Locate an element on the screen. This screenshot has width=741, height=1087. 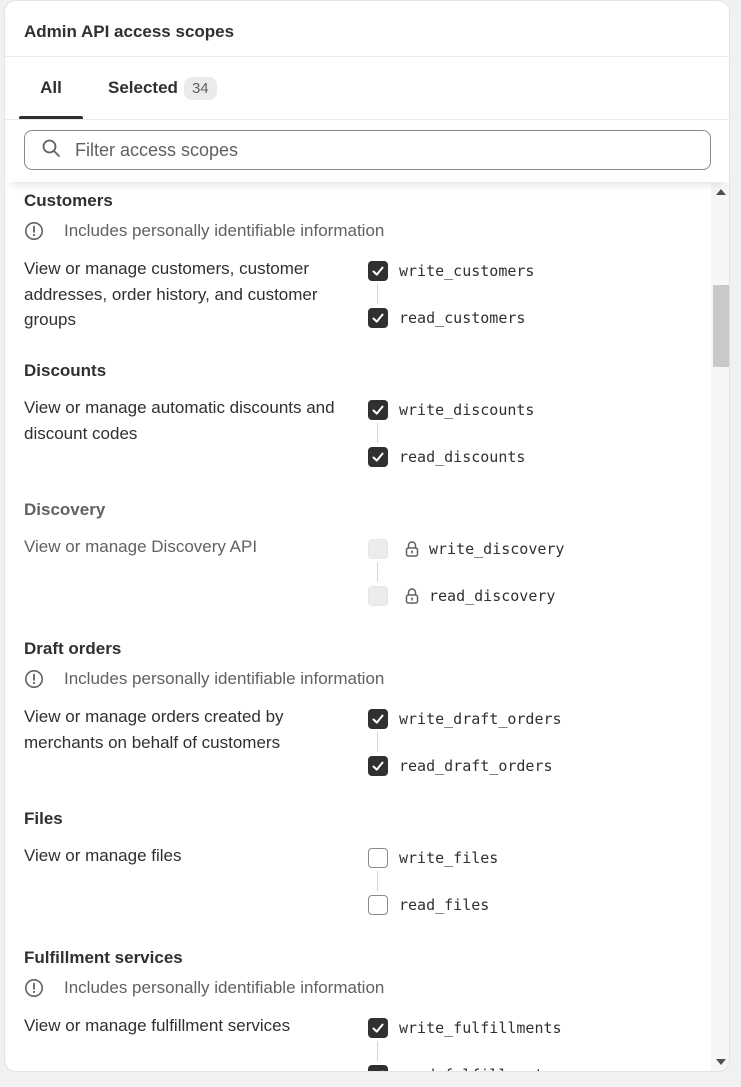
read-scope-name: read_discovery is located at coordinates (492, 596).